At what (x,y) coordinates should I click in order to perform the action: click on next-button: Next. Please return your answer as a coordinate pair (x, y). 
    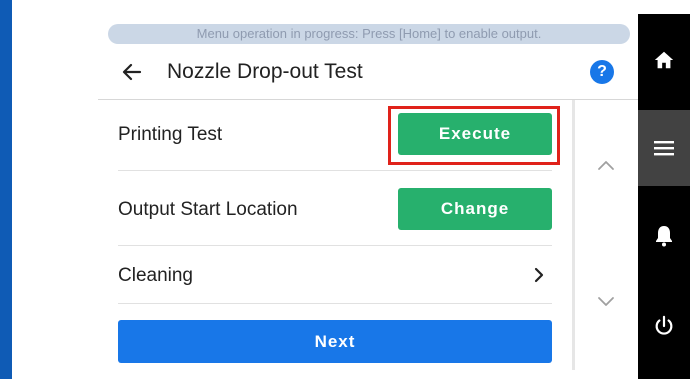
    Looking at the image, I should click on (335, 341).